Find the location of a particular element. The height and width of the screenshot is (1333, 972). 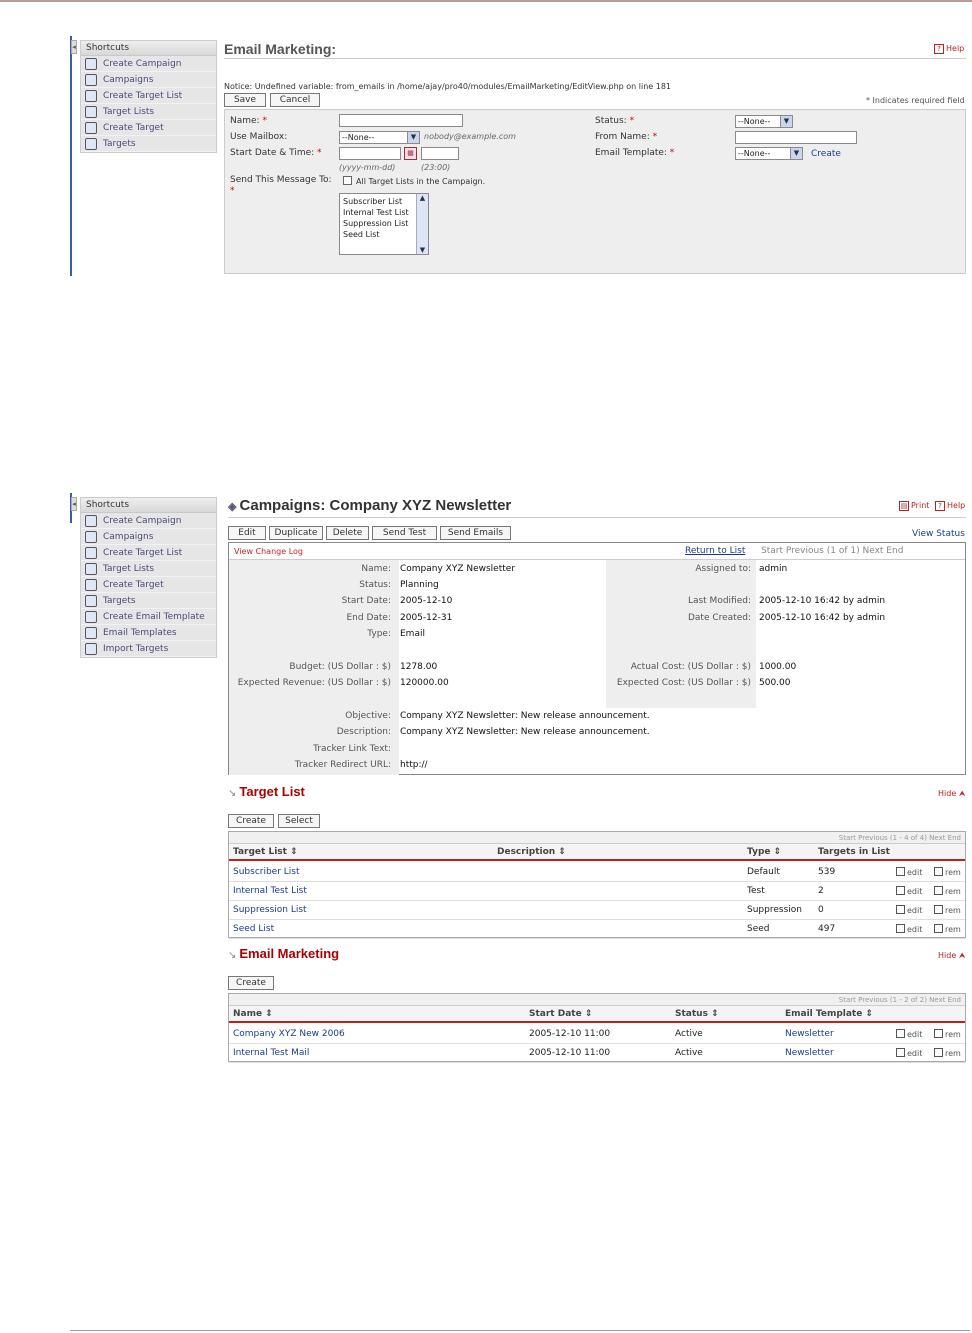

description-label: Description: is located at coordinates (363, 732).